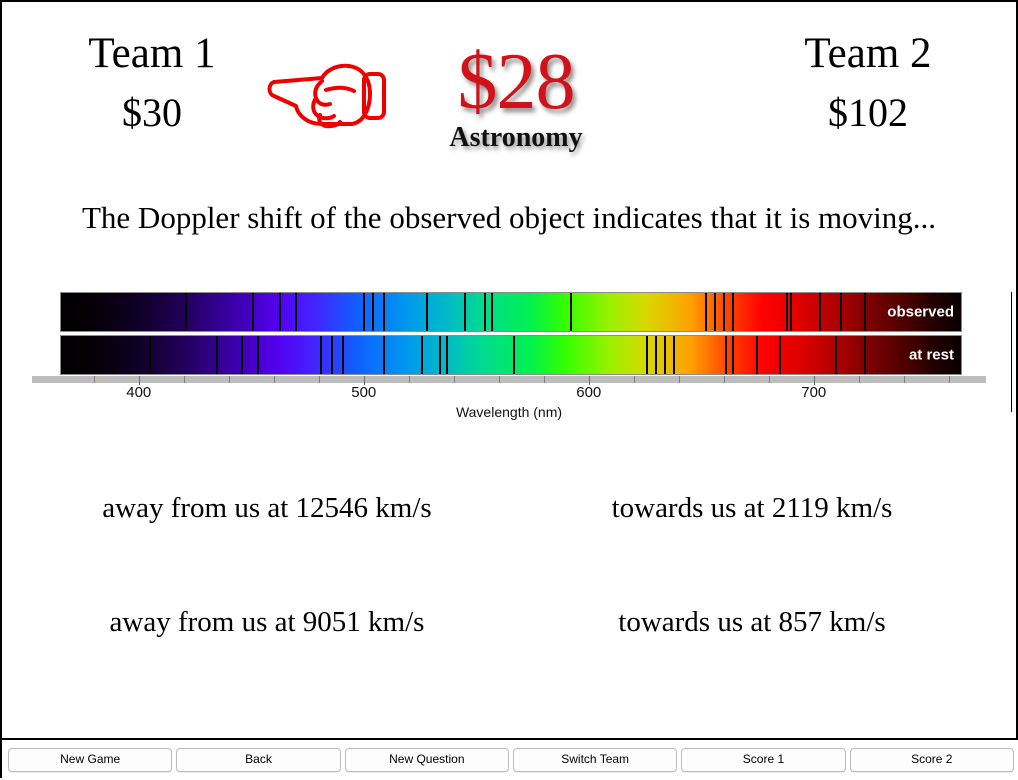 Image resolution: width=1018 pixels, height=780 pixels. Describe the element at coordinates (589, 392) in the screenshot. I see `axis-tick-label: 600` at that location.